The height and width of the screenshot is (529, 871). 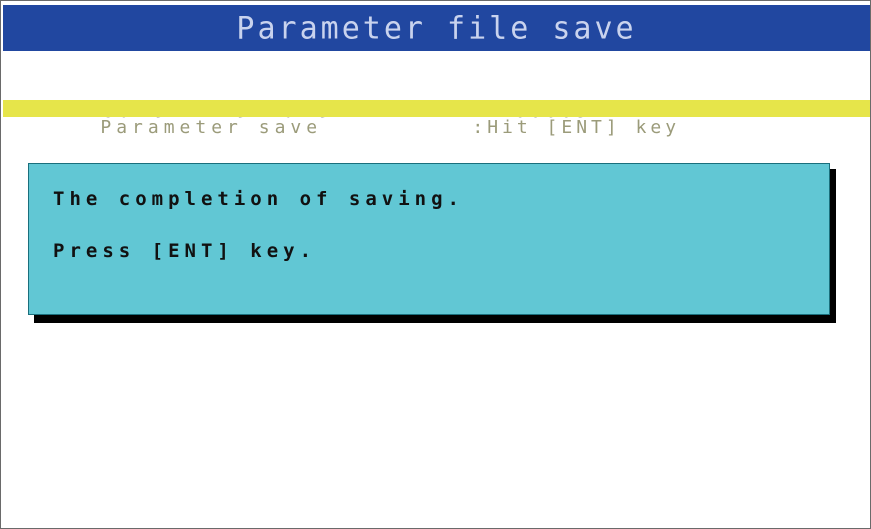 I want to click on parameter-save-value: :Hit [ENT] key, so click(x=576, y=127).